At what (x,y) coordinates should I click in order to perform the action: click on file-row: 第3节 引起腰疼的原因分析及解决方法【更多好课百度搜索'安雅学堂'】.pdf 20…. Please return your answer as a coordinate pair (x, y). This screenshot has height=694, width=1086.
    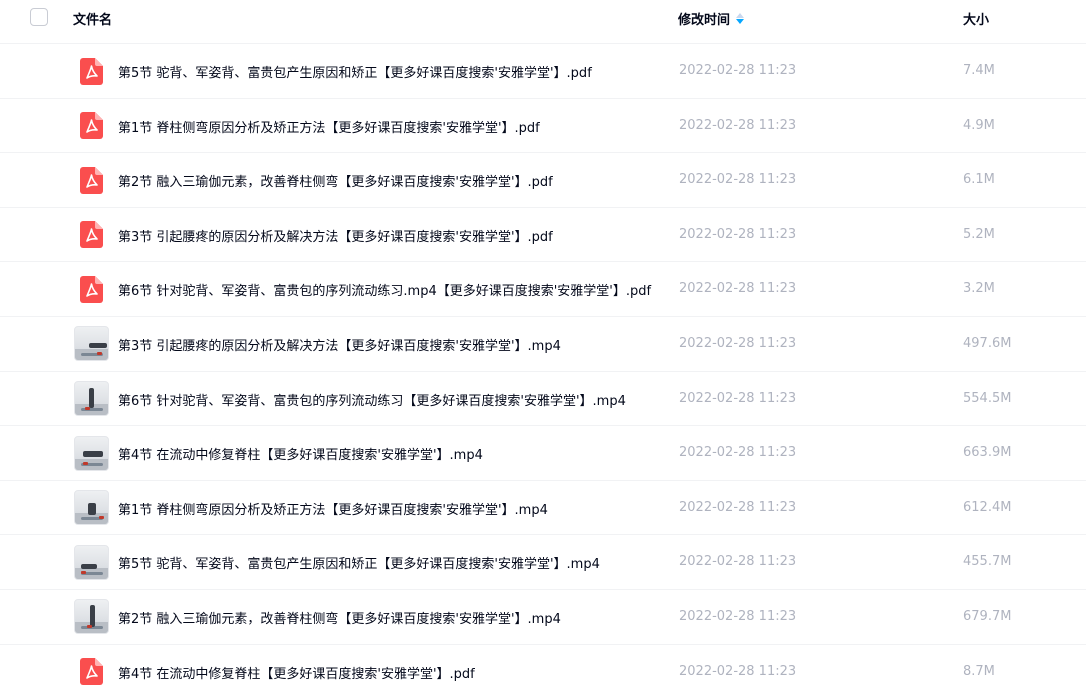
    Looking at the image, I should click on (543, 235).